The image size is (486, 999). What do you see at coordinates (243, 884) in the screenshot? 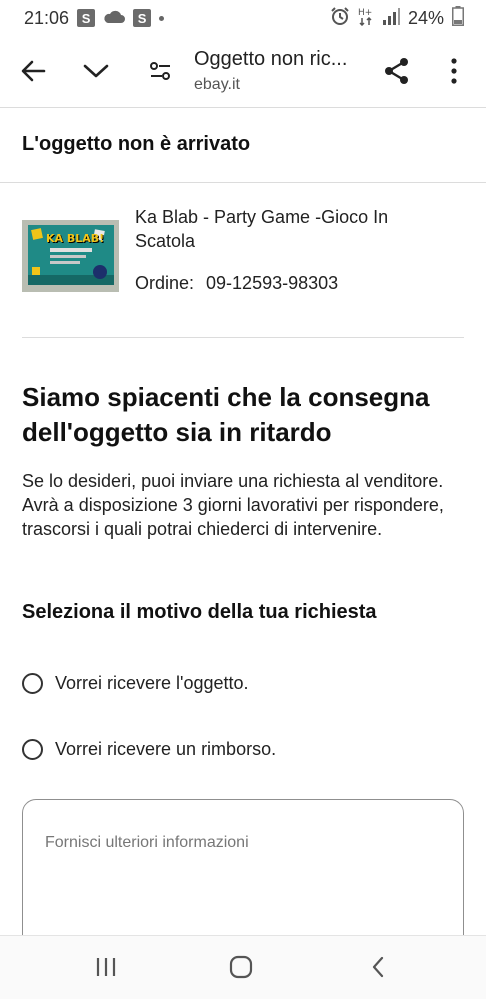
I see `more-info-textarea` at bounding box center [243, 884].